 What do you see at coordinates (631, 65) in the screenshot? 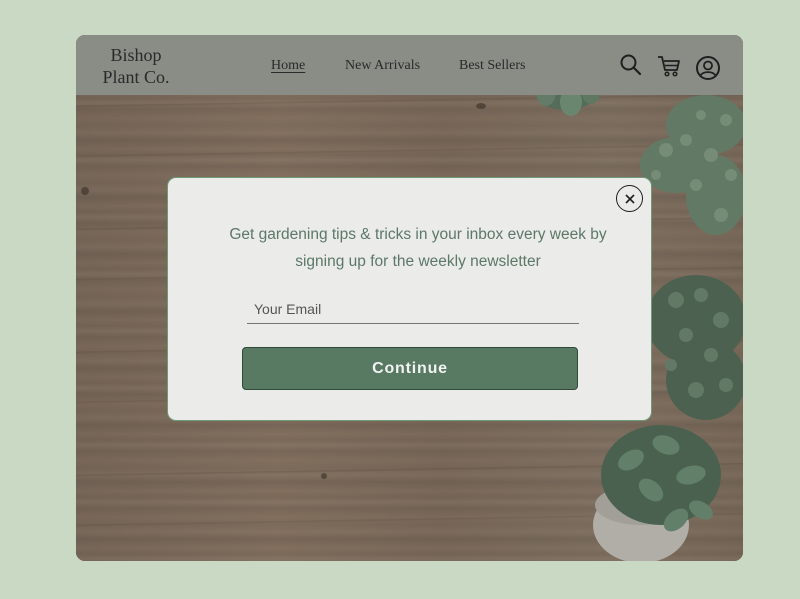
I see `search-icon` at bounding box center [631, 65].